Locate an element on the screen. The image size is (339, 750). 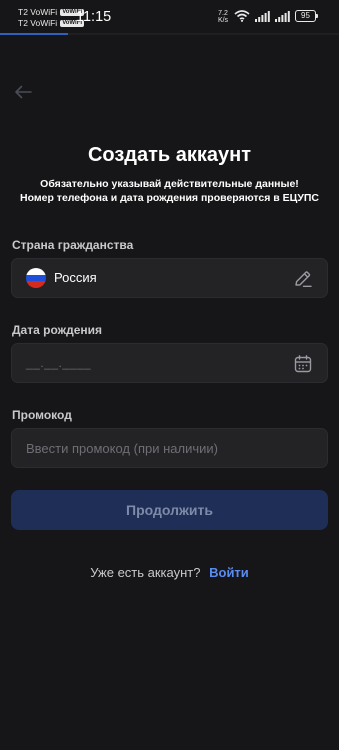
birth-date-field: __.__.____ is located at coordinates (169, 363).